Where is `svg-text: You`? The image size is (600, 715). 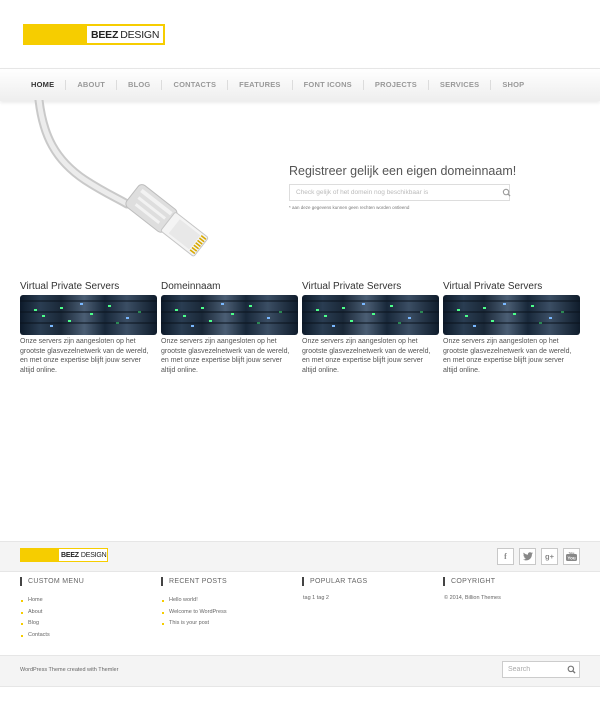 svg-text: You is located at coordinates (571, 558).